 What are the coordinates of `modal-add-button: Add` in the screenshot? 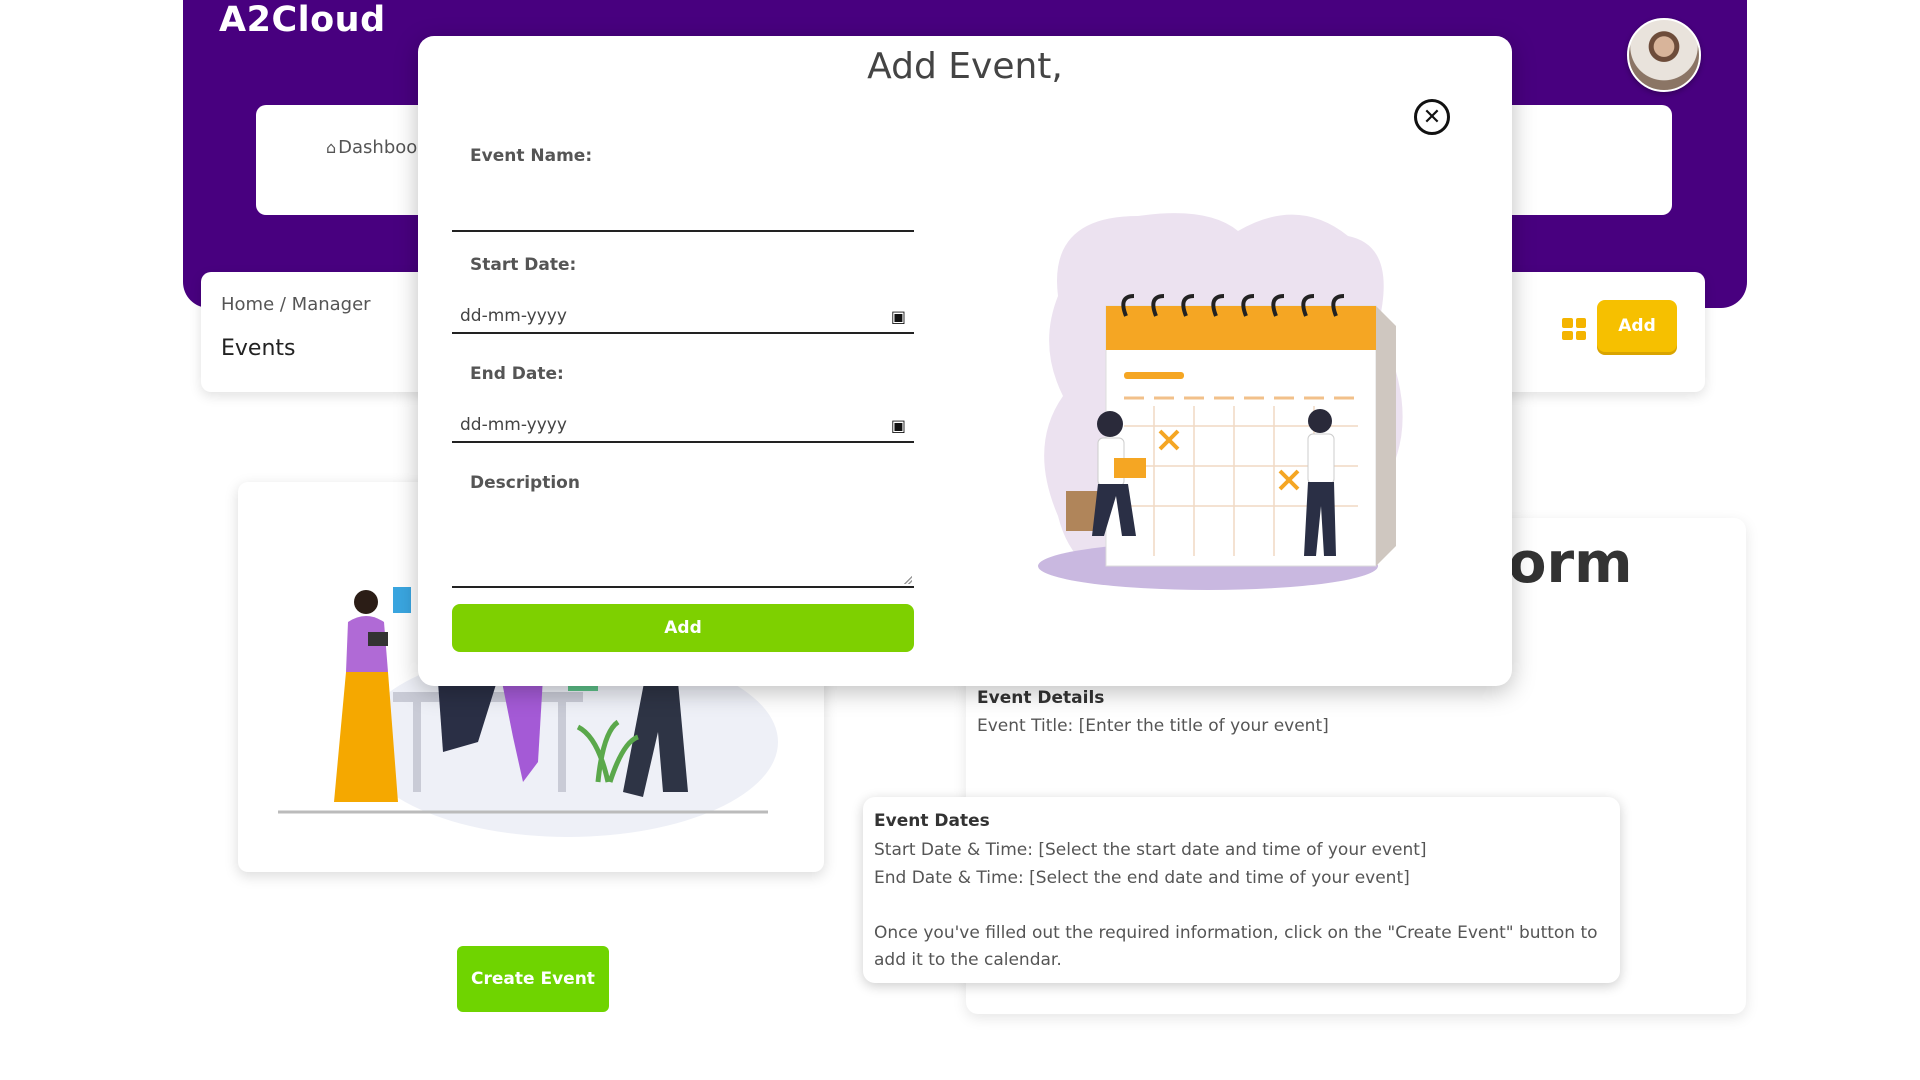 It's located at (683, 628).